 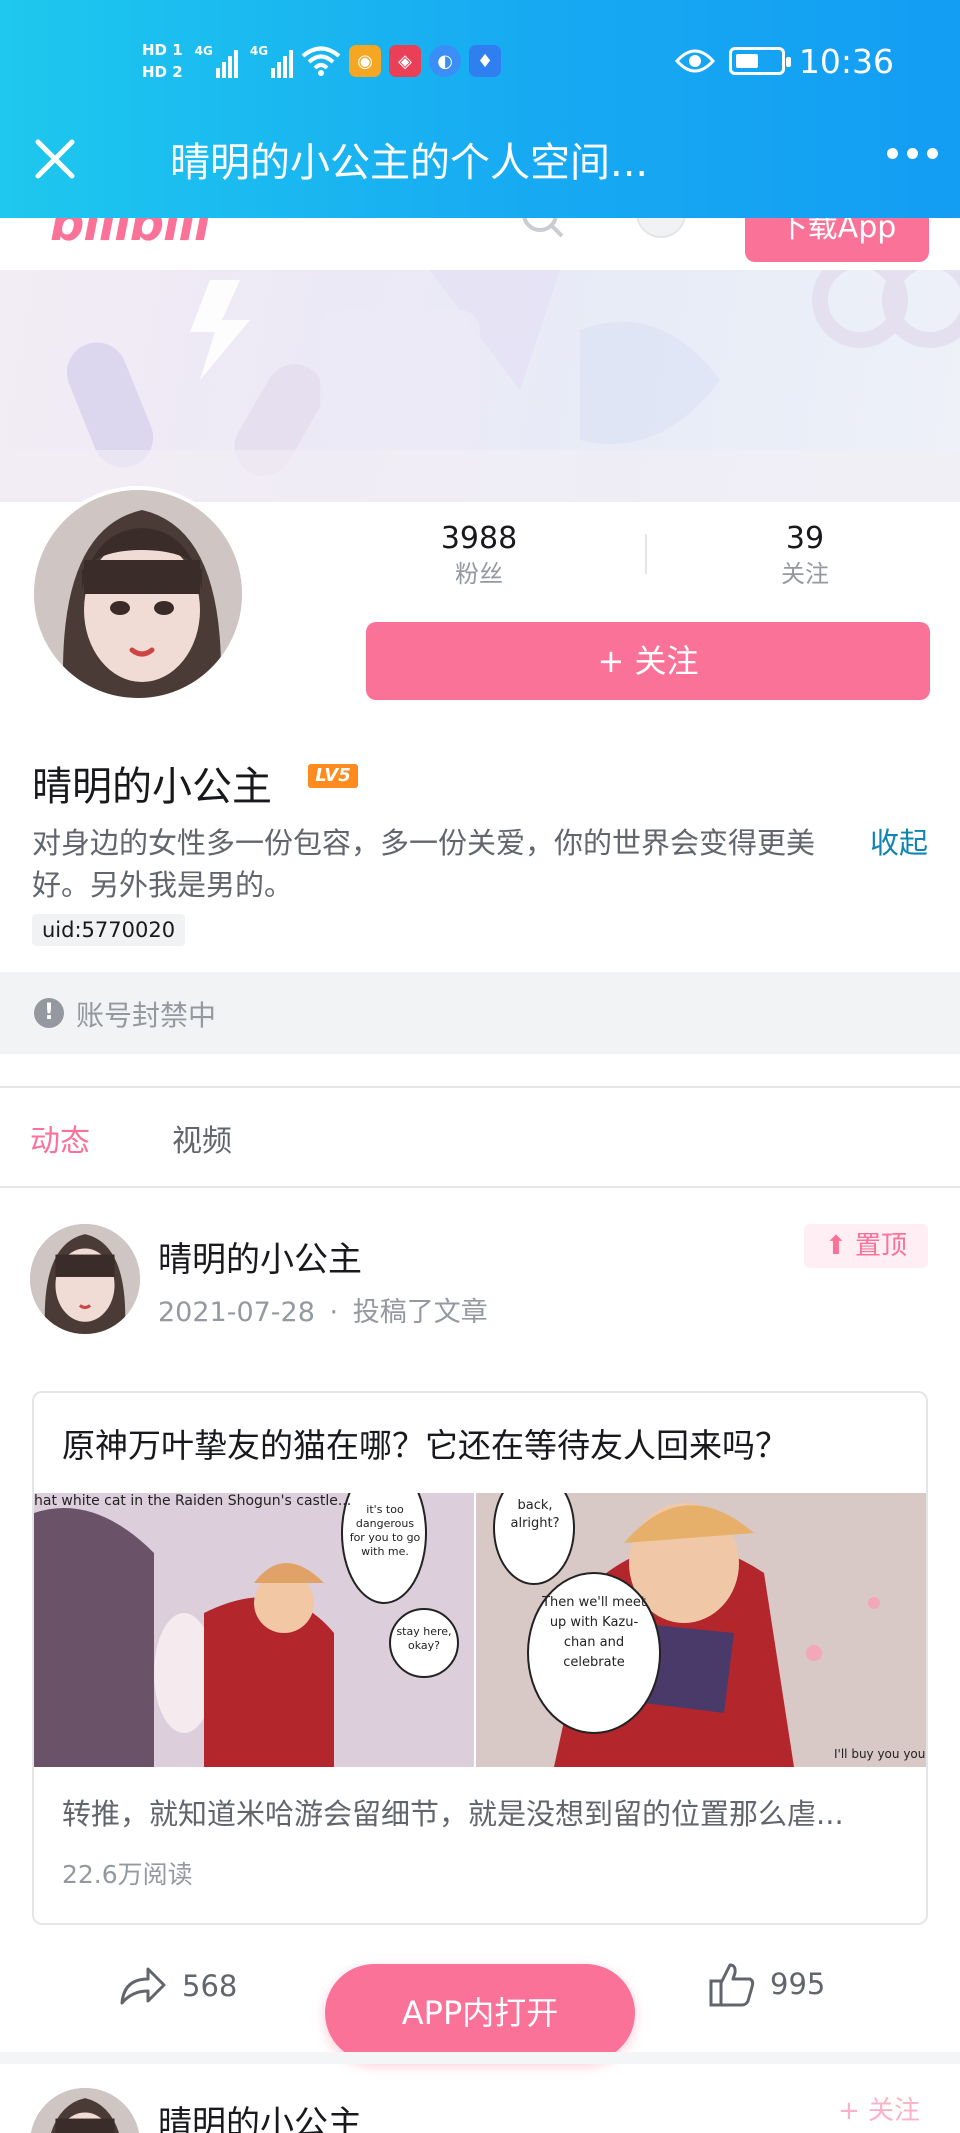 I want to click on followers-label: 粉丝, so click(x=479, y=574).